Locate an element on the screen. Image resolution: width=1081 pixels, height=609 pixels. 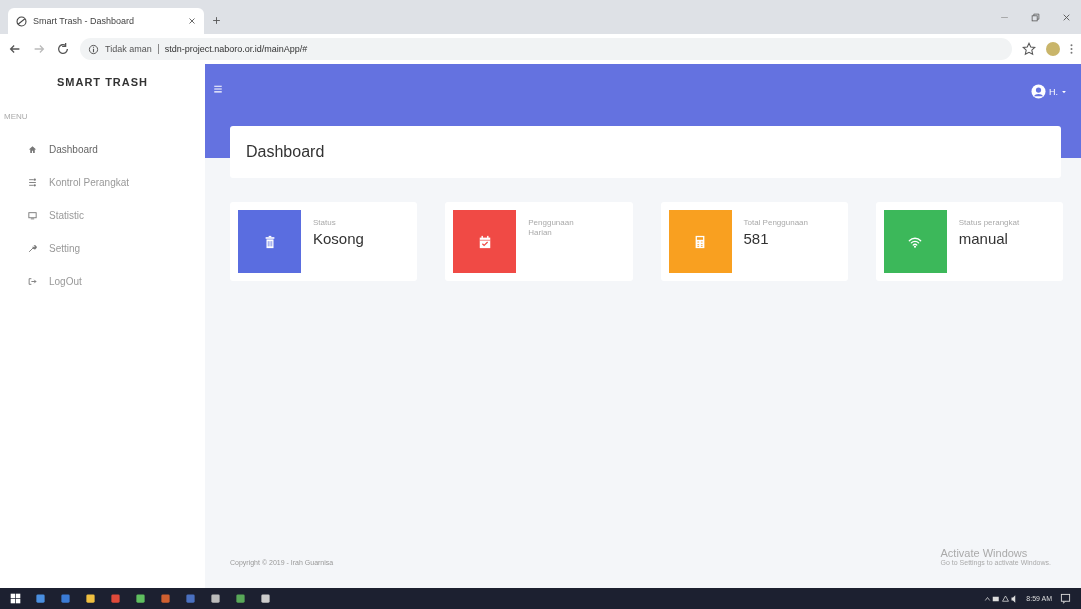
menu-icon is located at coordinates (218, 89).